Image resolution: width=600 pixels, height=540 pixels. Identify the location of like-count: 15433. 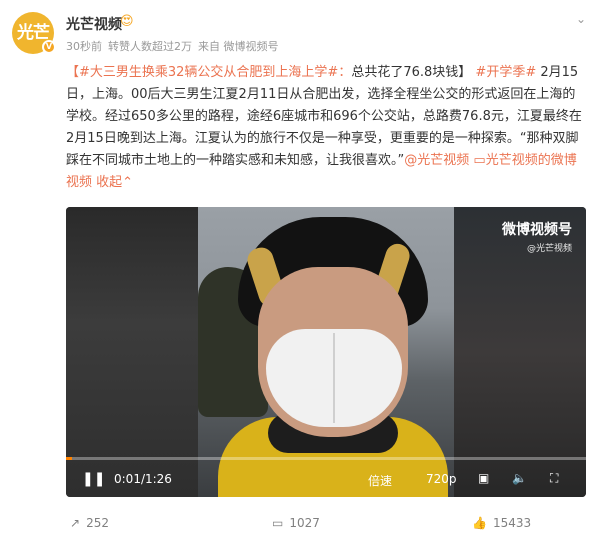
(512, 523).